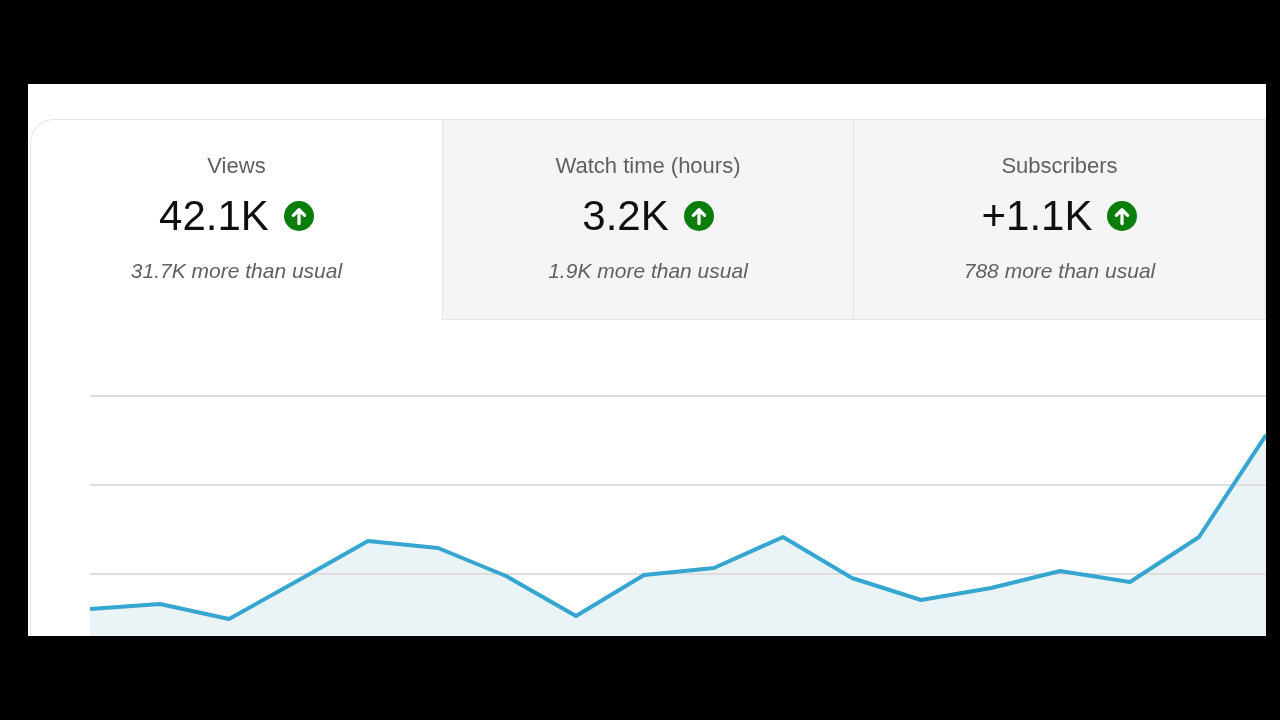  Describe the element at coordinates (236, 166) in the screenshot. I see `metric-label: Views` at that location.